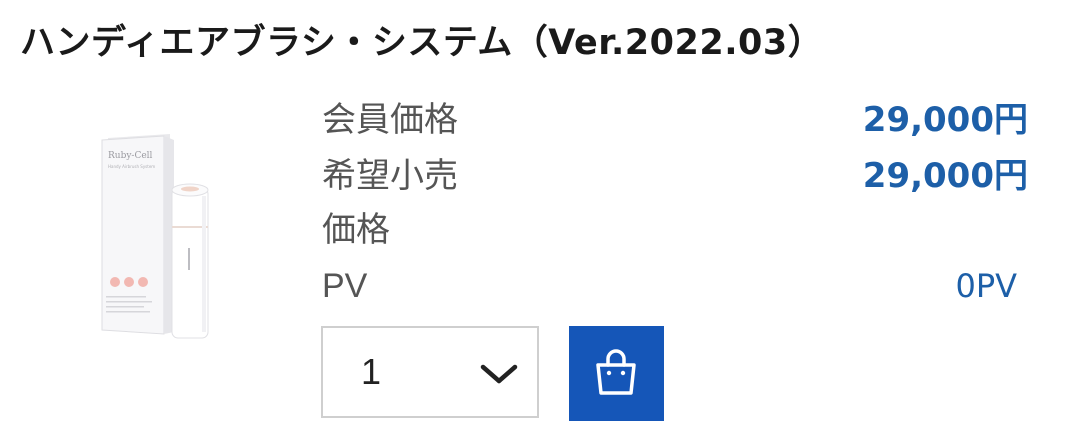 This screenshot has width=1080, height=435. I want to click on image-brand-text: Ruby-Cell, so click(130, 156).